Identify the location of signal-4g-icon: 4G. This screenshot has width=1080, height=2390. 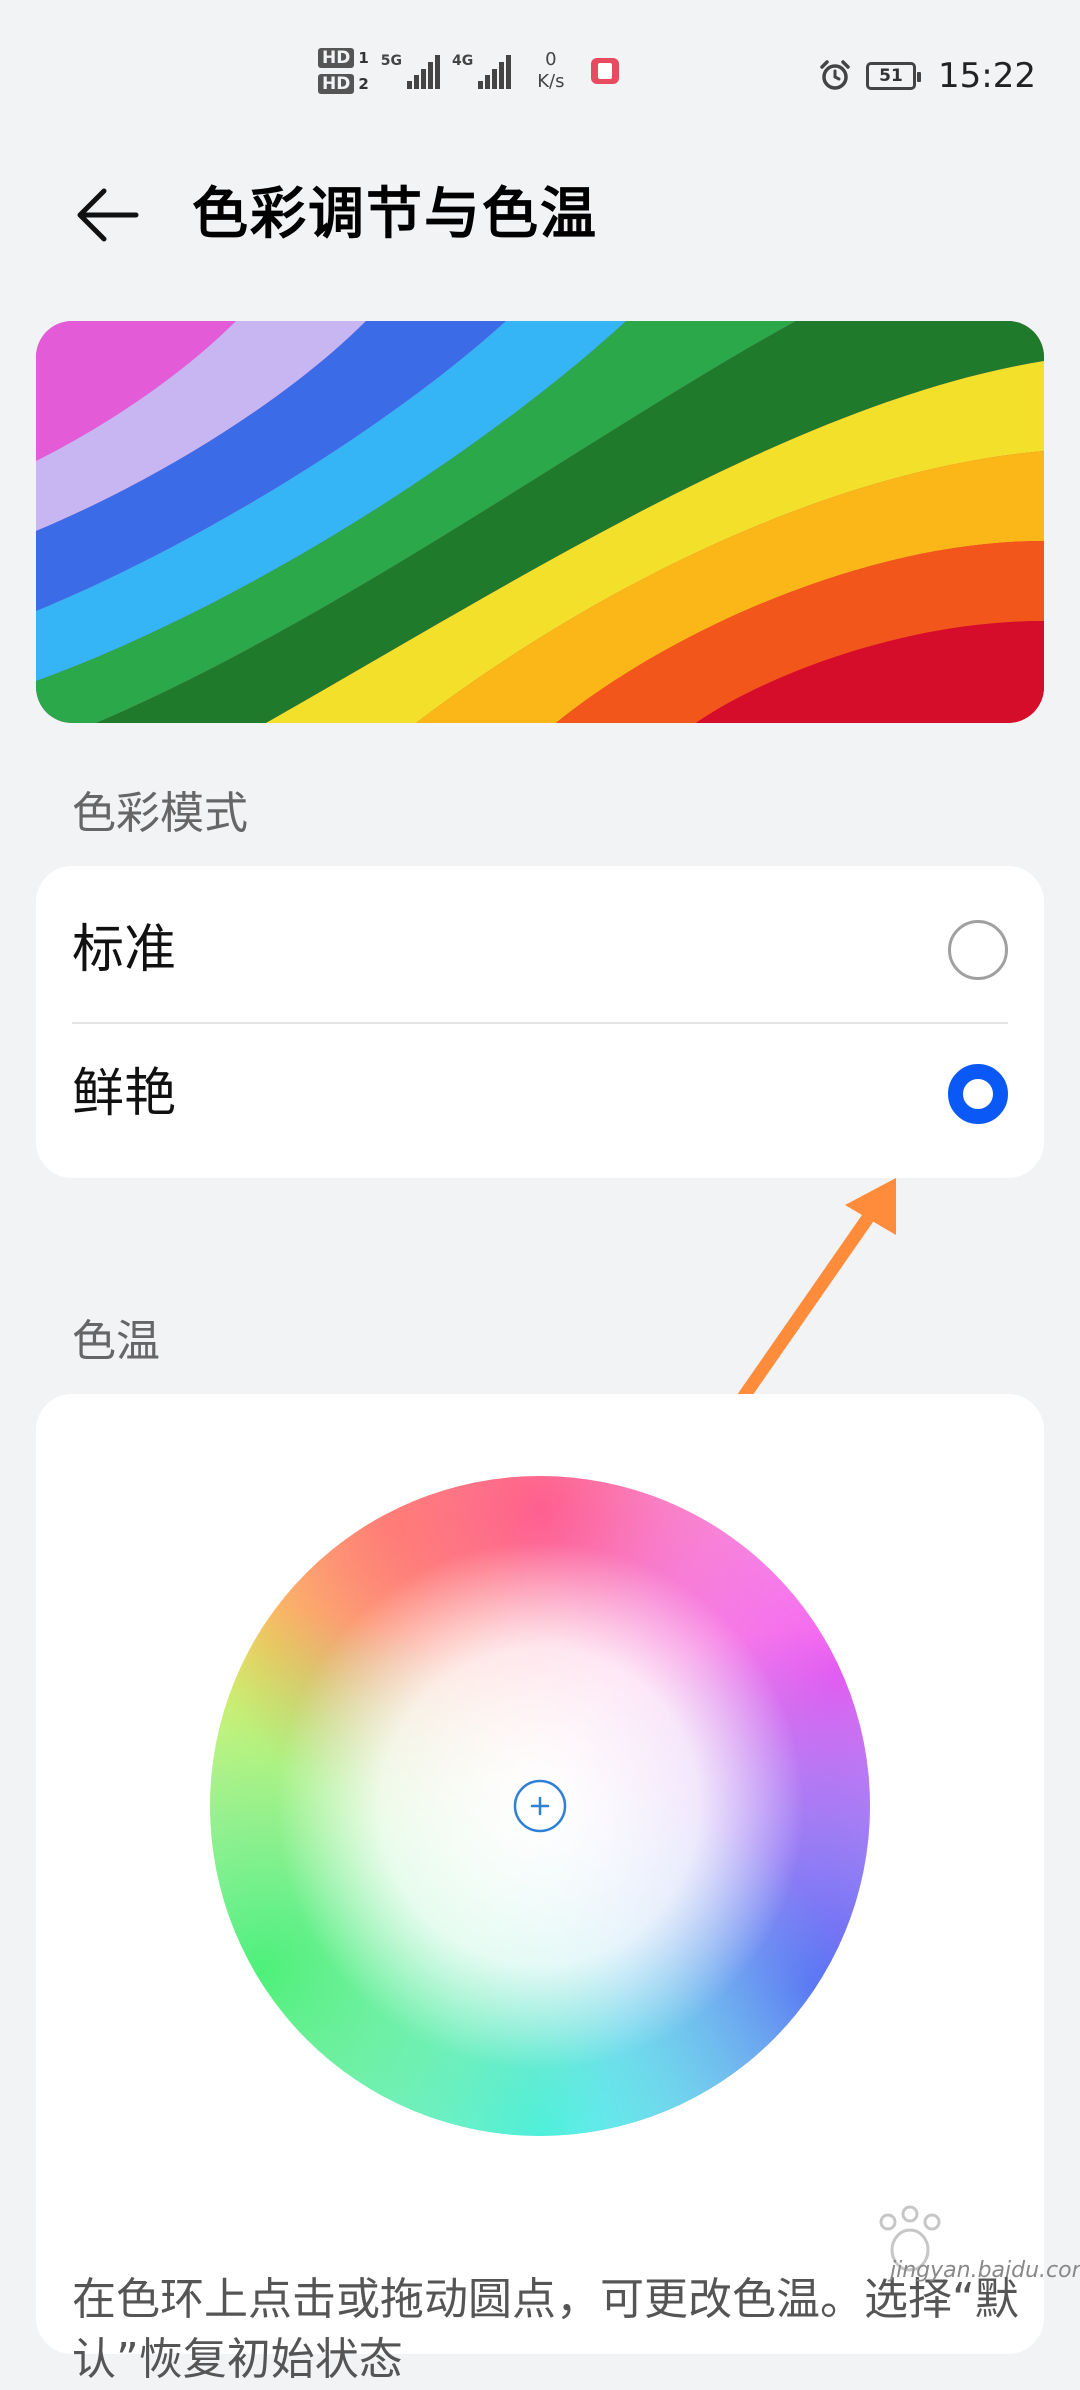
(482, 71).